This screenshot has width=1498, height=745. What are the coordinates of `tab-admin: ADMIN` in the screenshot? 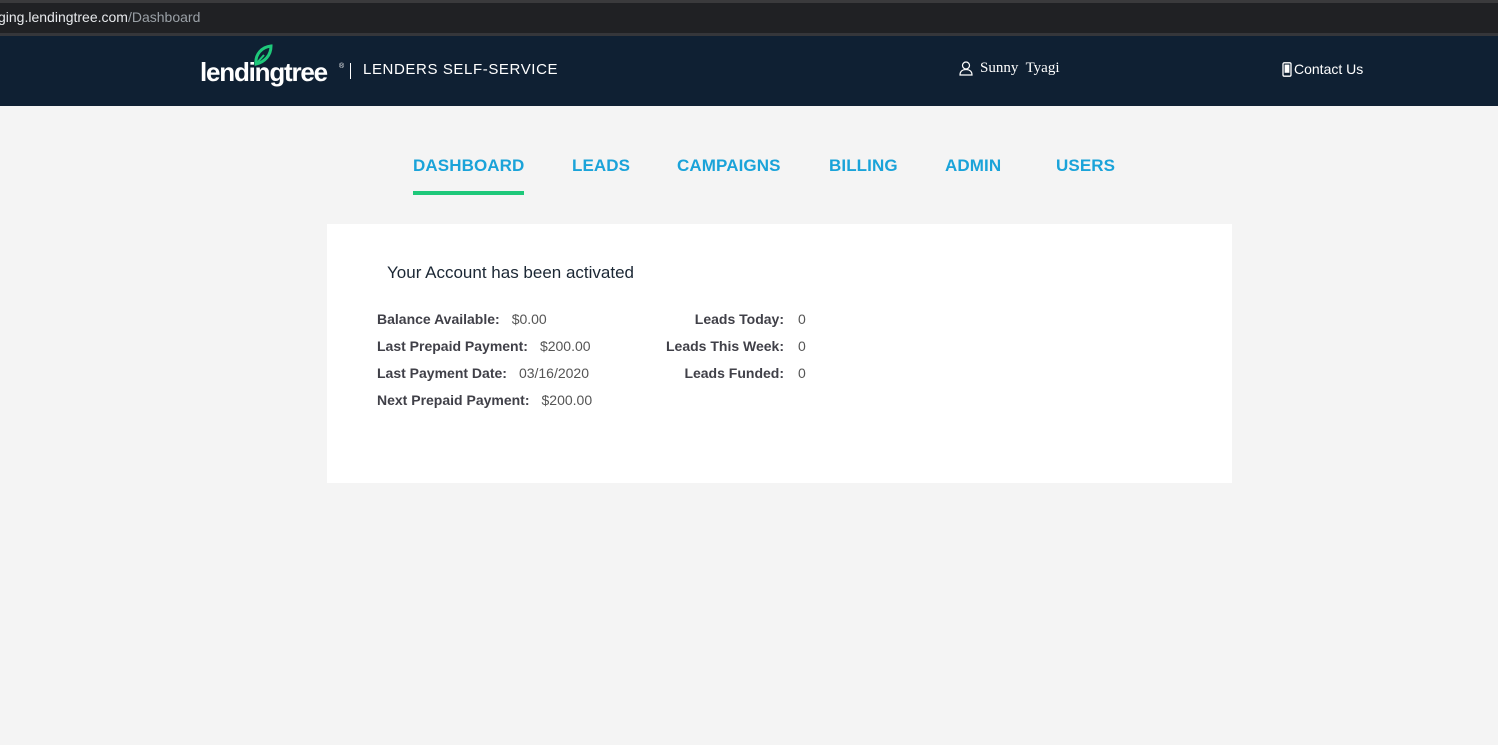 It's located at (973, 166).